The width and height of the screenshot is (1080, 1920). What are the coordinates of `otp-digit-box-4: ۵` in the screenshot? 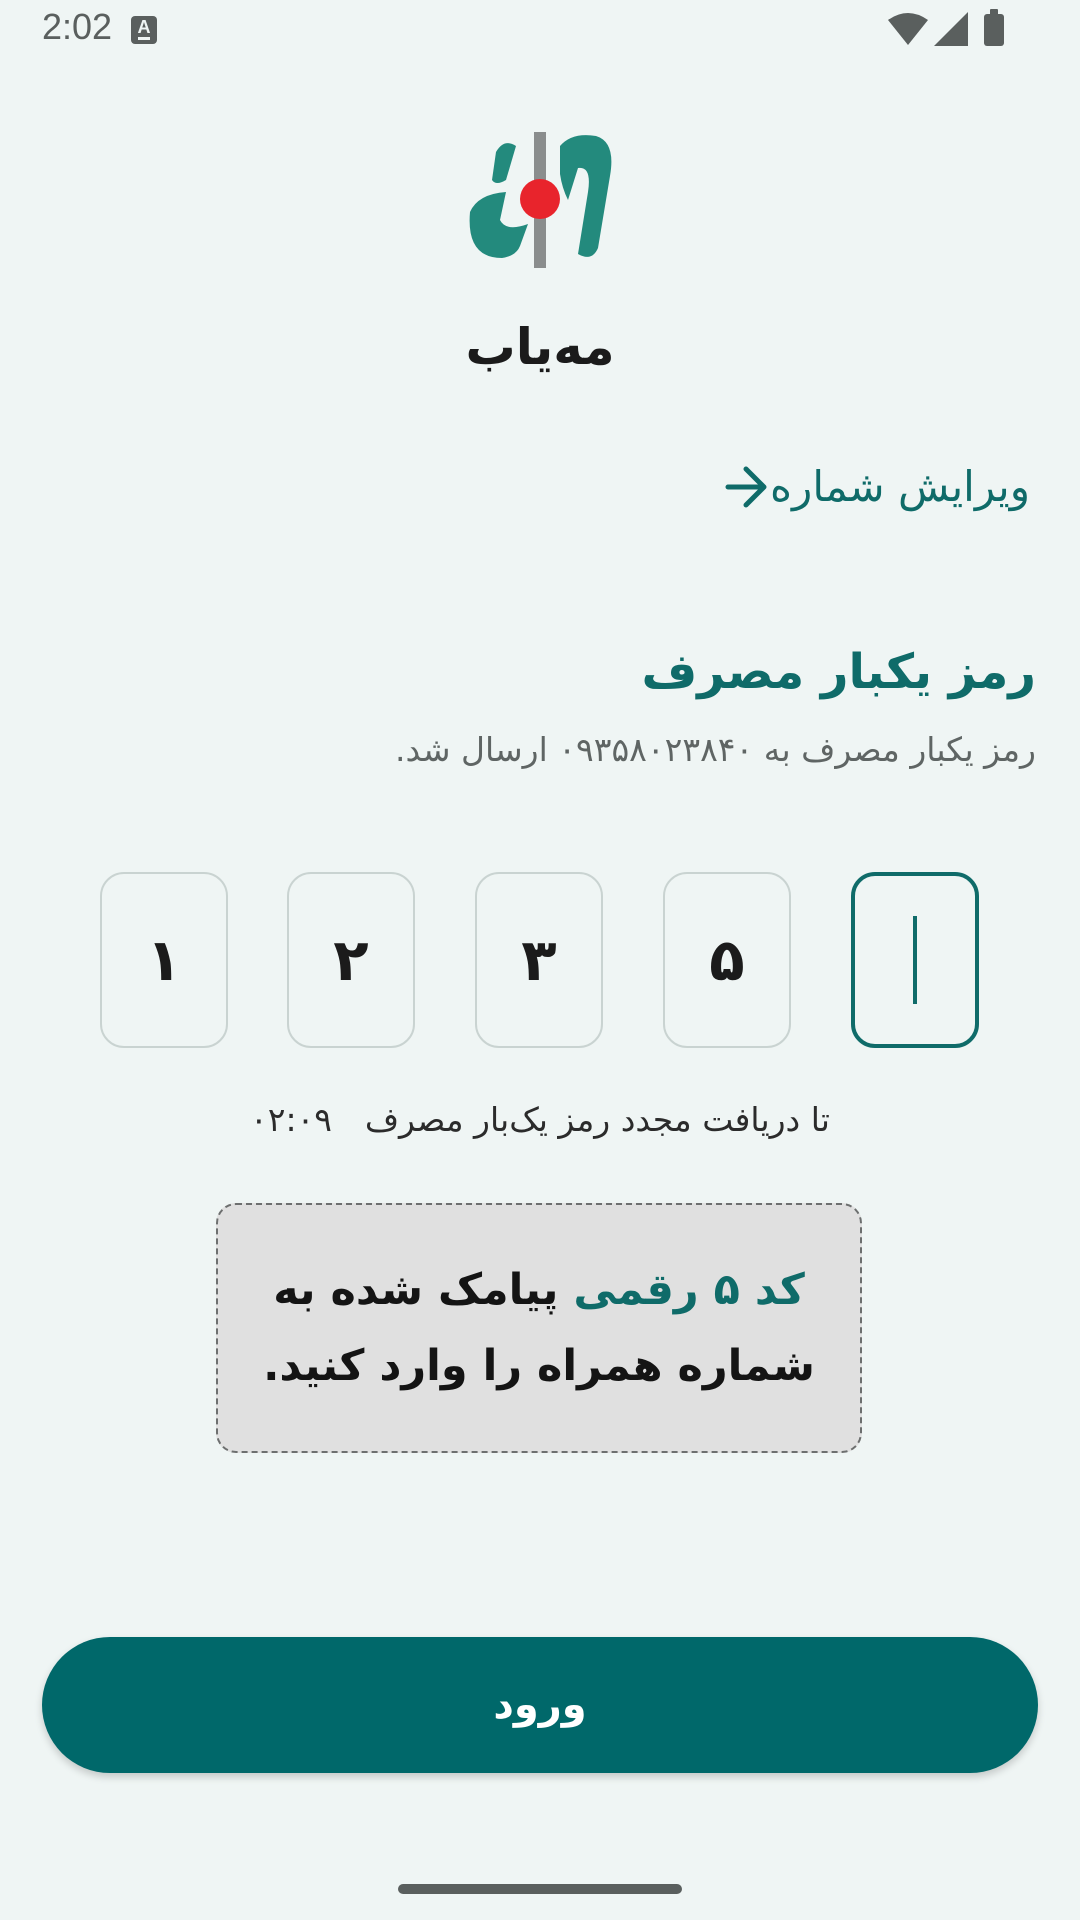 It's located at (727, 960).